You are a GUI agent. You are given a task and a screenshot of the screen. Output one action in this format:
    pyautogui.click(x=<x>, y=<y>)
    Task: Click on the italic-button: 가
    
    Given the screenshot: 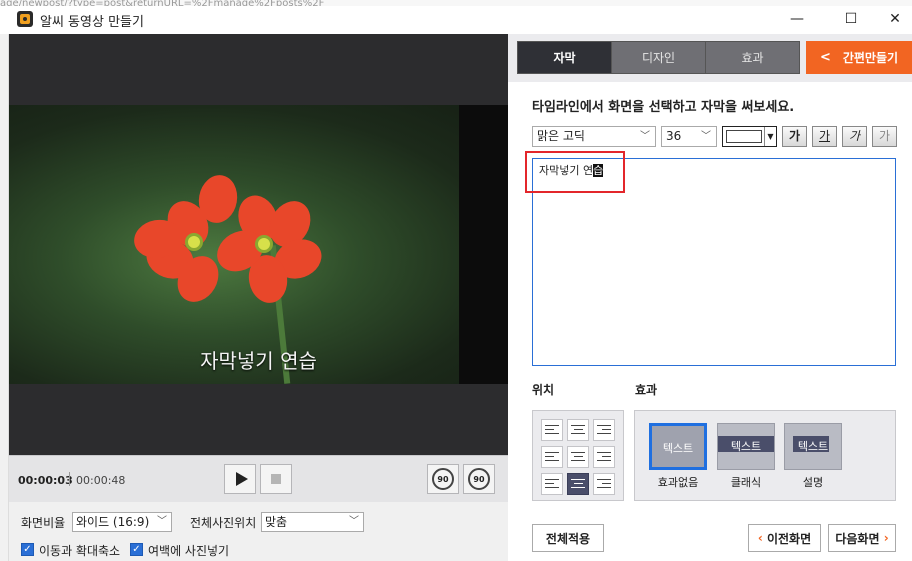 What is the action you would take?
    pyautogui.click(x=854, y=136)
    